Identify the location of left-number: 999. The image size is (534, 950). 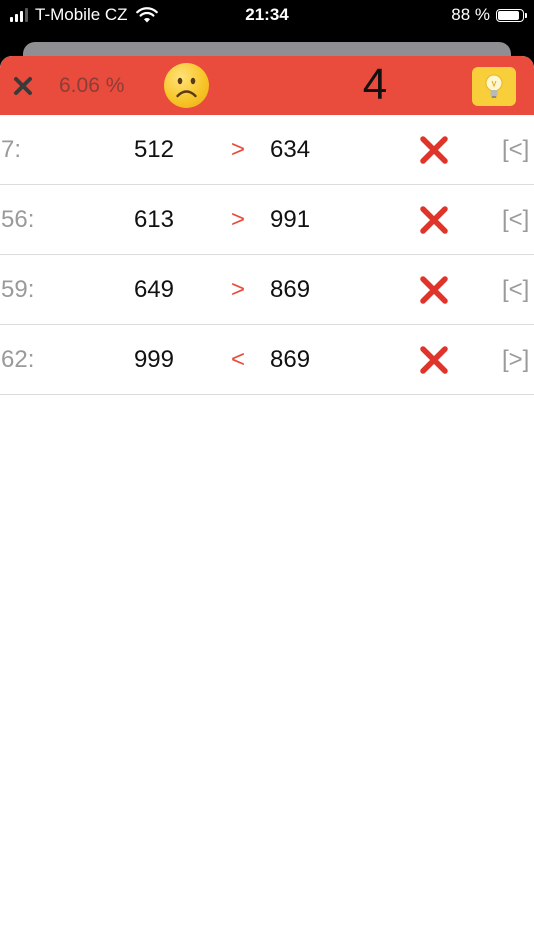
(153, 359).